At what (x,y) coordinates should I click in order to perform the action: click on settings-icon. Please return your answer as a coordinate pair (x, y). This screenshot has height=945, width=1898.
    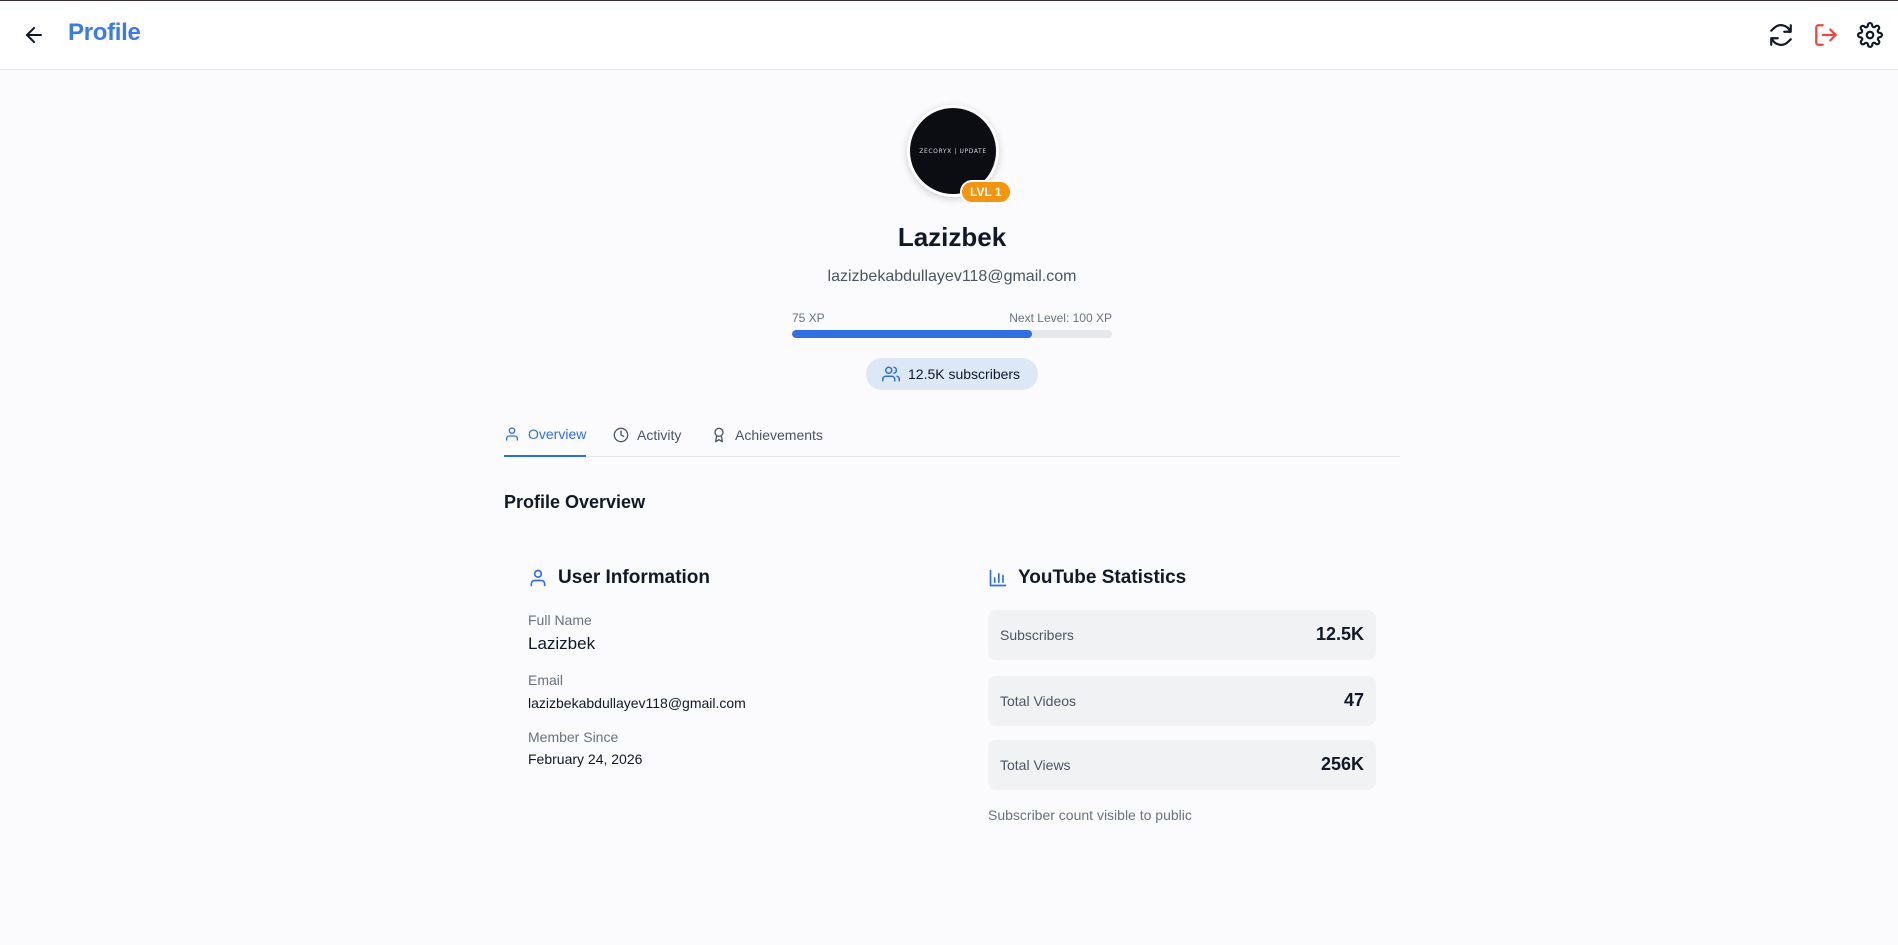
    Looking at the image, I should click on (1870, 35).